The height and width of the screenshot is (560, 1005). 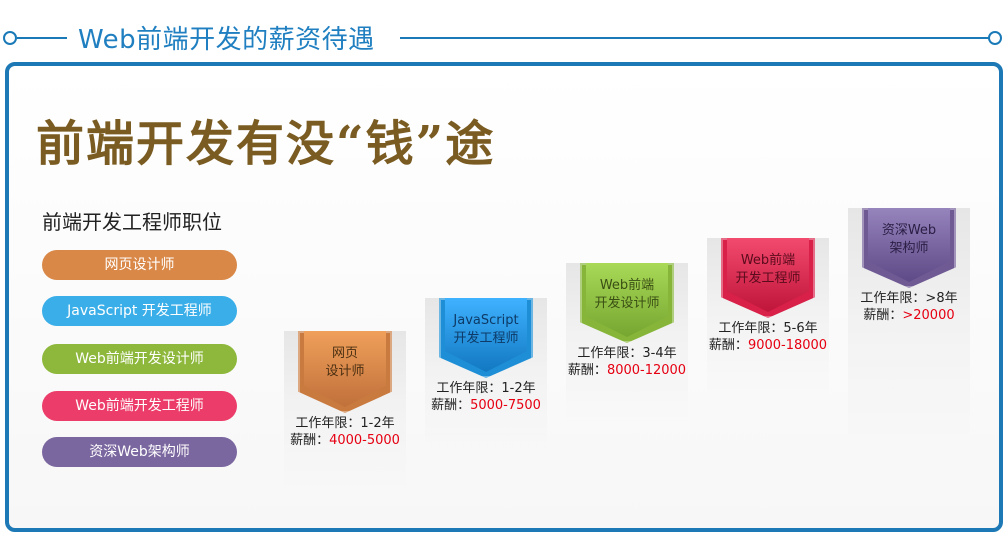 I want to click on ribbon-badge-icon: Web前端 开发设计师, so click(x=627, y=303).